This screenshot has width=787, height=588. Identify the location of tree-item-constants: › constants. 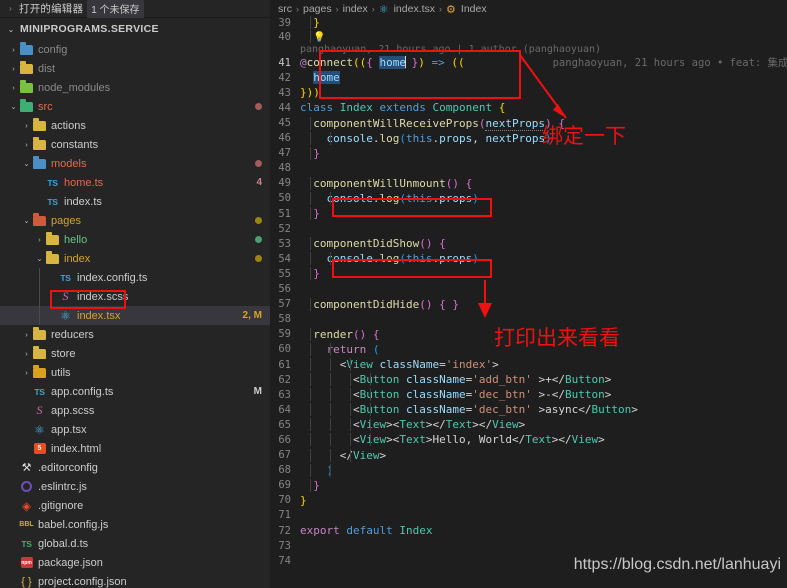
(135, 144).